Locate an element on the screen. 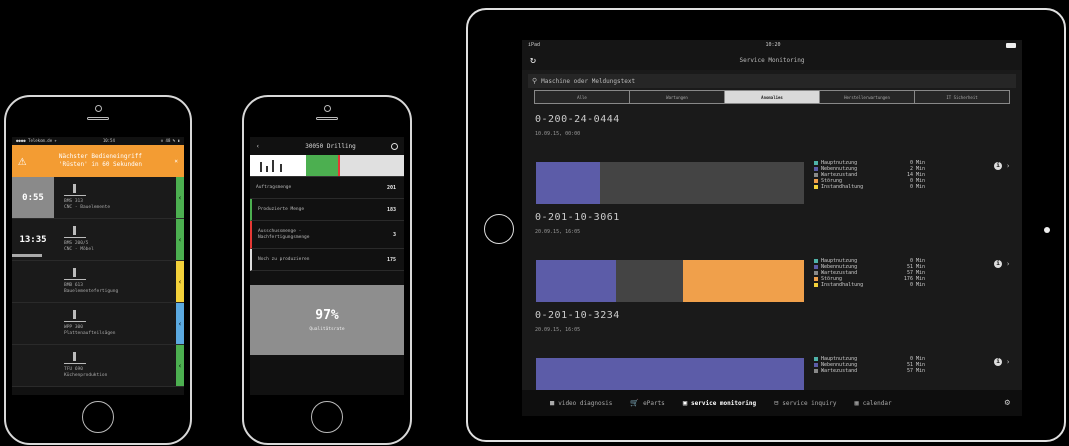  machine-info: BMS 313 CNC - Bauelemente is located at coordinates (115, 197).